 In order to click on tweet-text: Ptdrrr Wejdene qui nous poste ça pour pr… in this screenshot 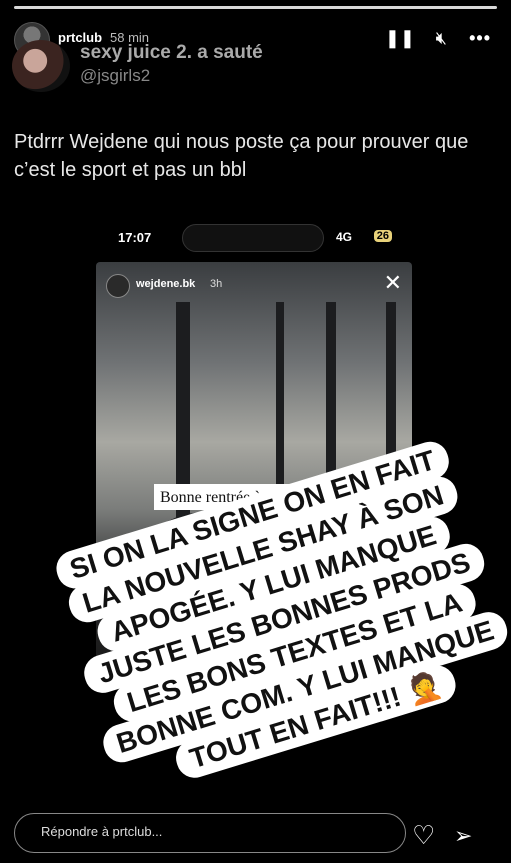, I will do `click(241, 156)`.